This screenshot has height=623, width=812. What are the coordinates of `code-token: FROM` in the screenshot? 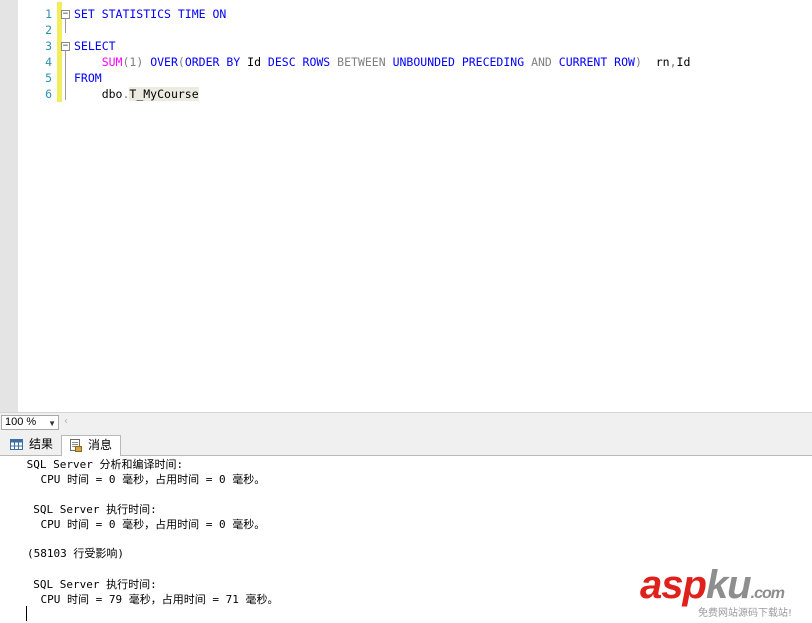 It's located at (88, 78).